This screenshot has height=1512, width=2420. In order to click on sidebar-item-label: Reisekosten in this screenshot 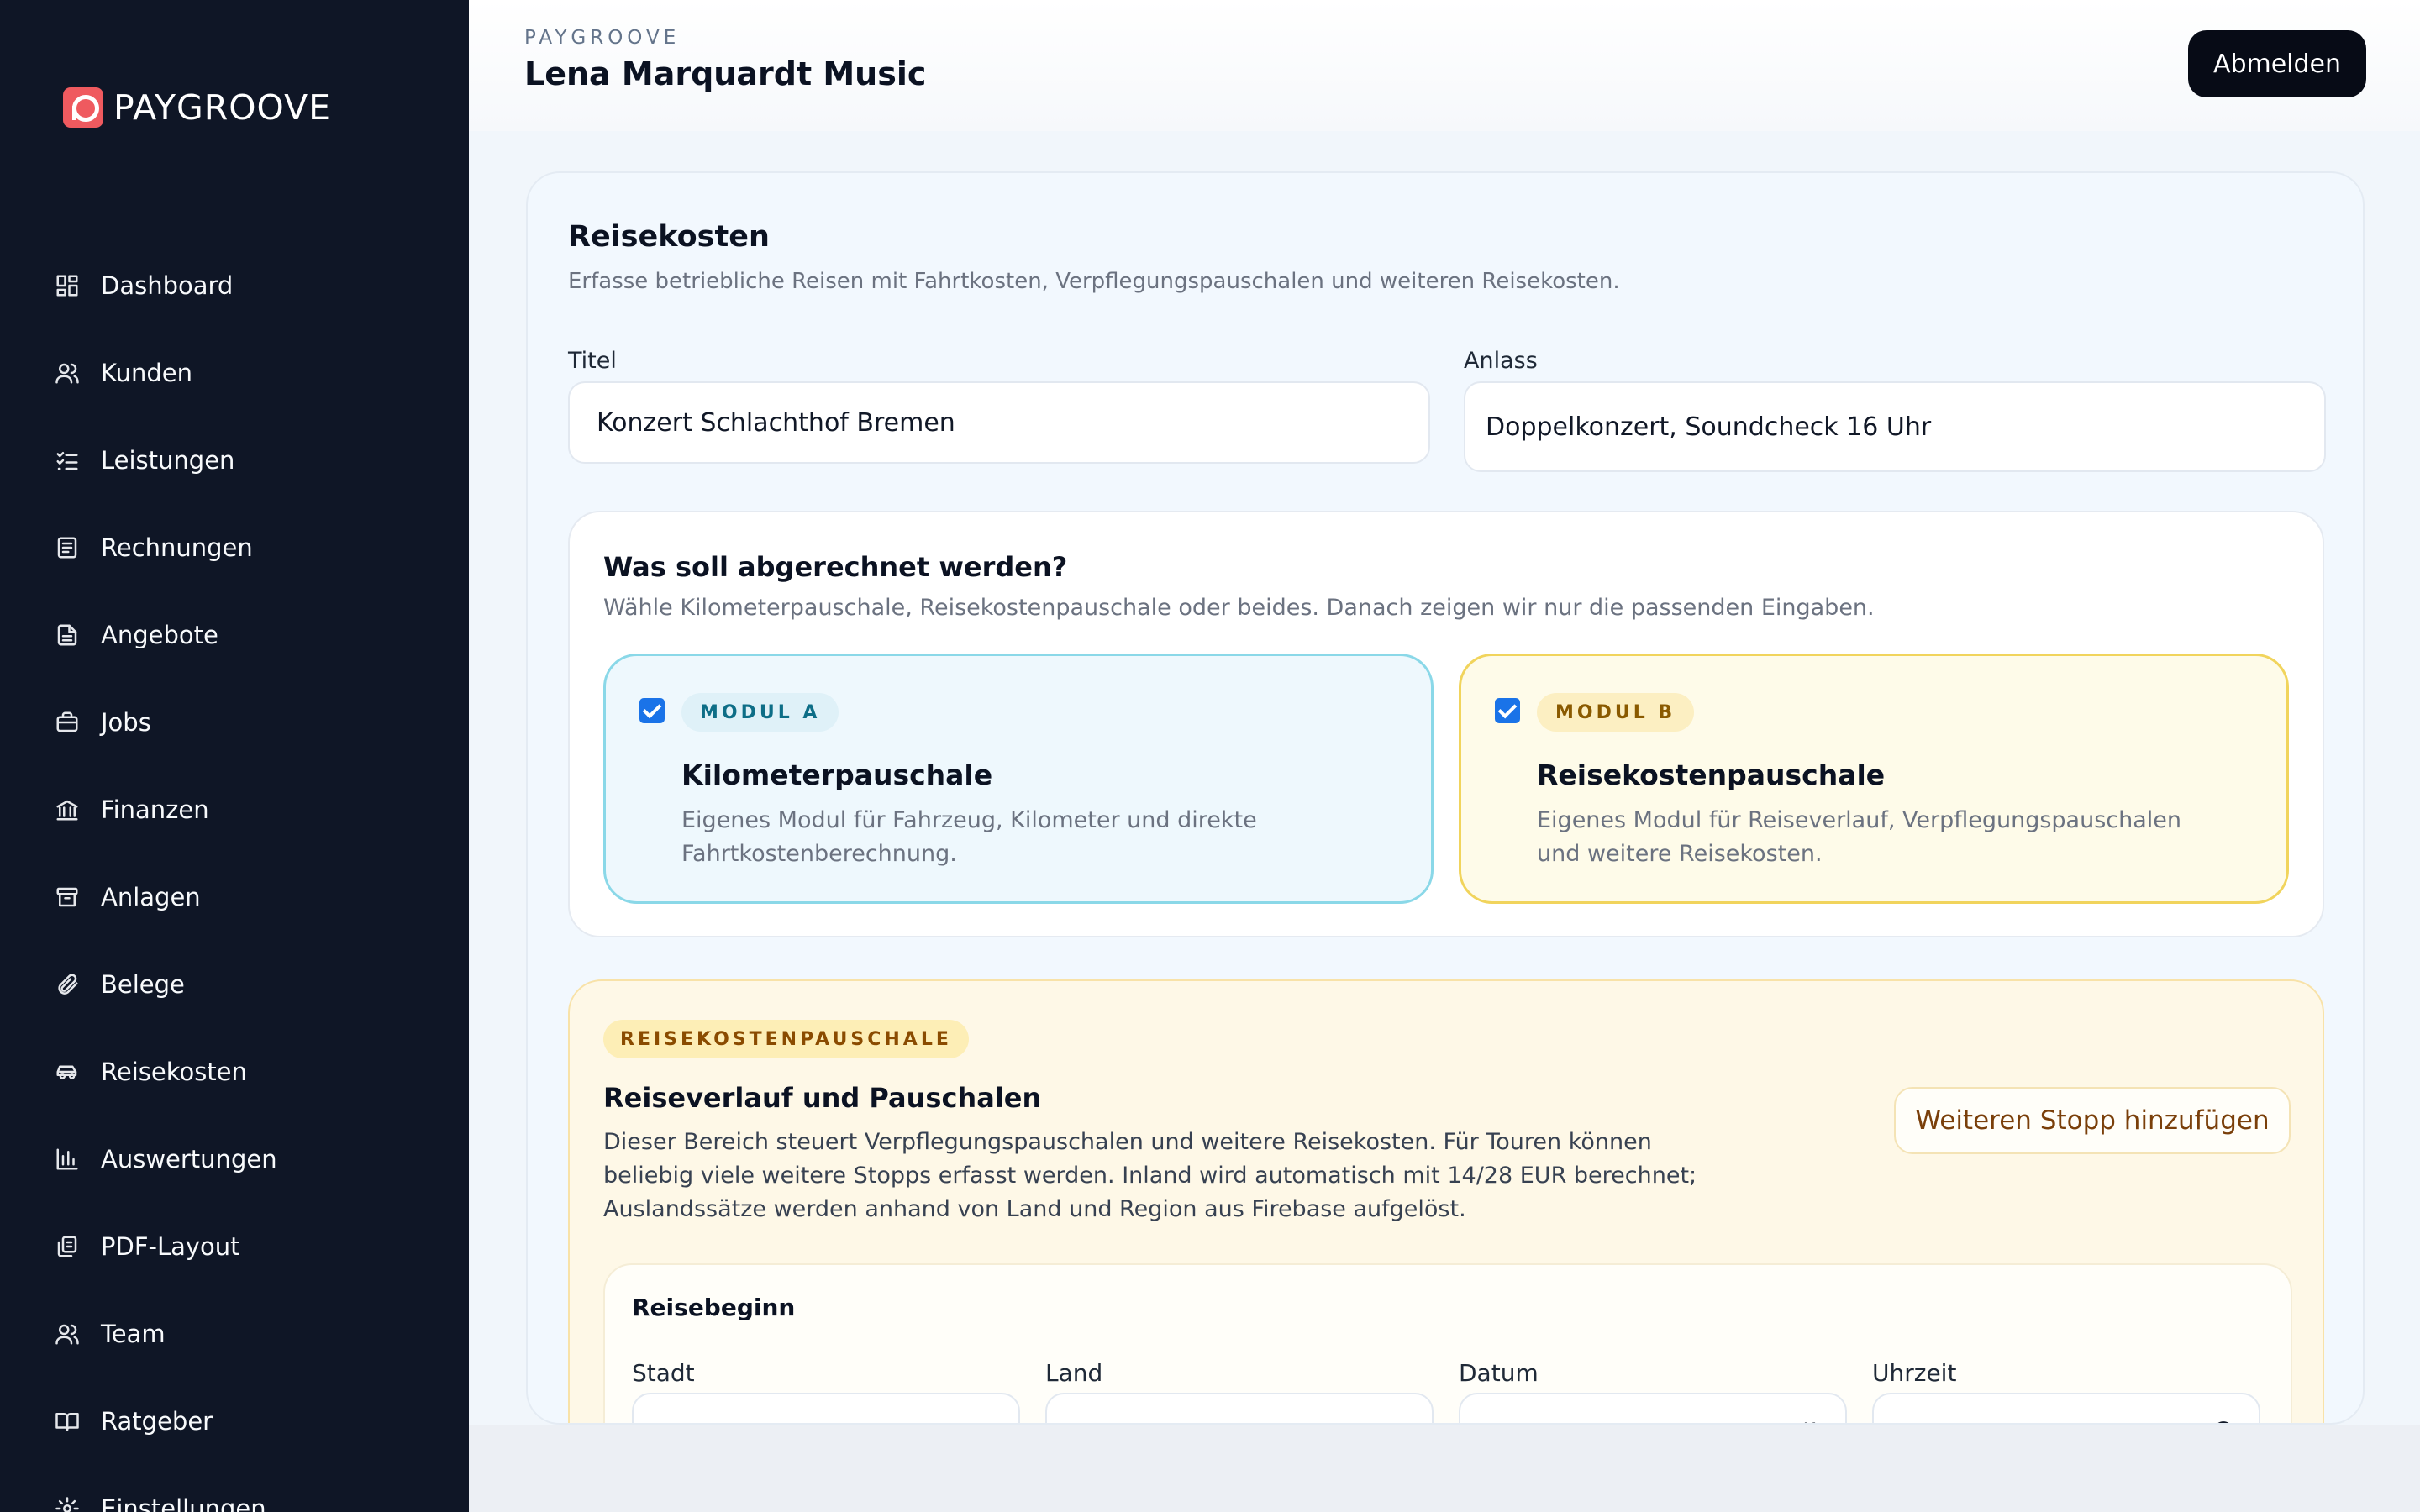, I will do `click(174, 1072)`.